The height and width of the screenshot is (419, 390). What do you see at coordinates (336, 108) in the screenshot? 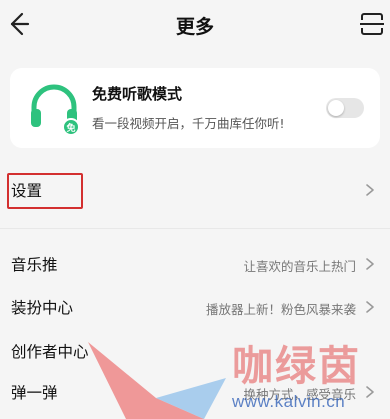
I see `toggle-knob` at bounding box center [336, 108].